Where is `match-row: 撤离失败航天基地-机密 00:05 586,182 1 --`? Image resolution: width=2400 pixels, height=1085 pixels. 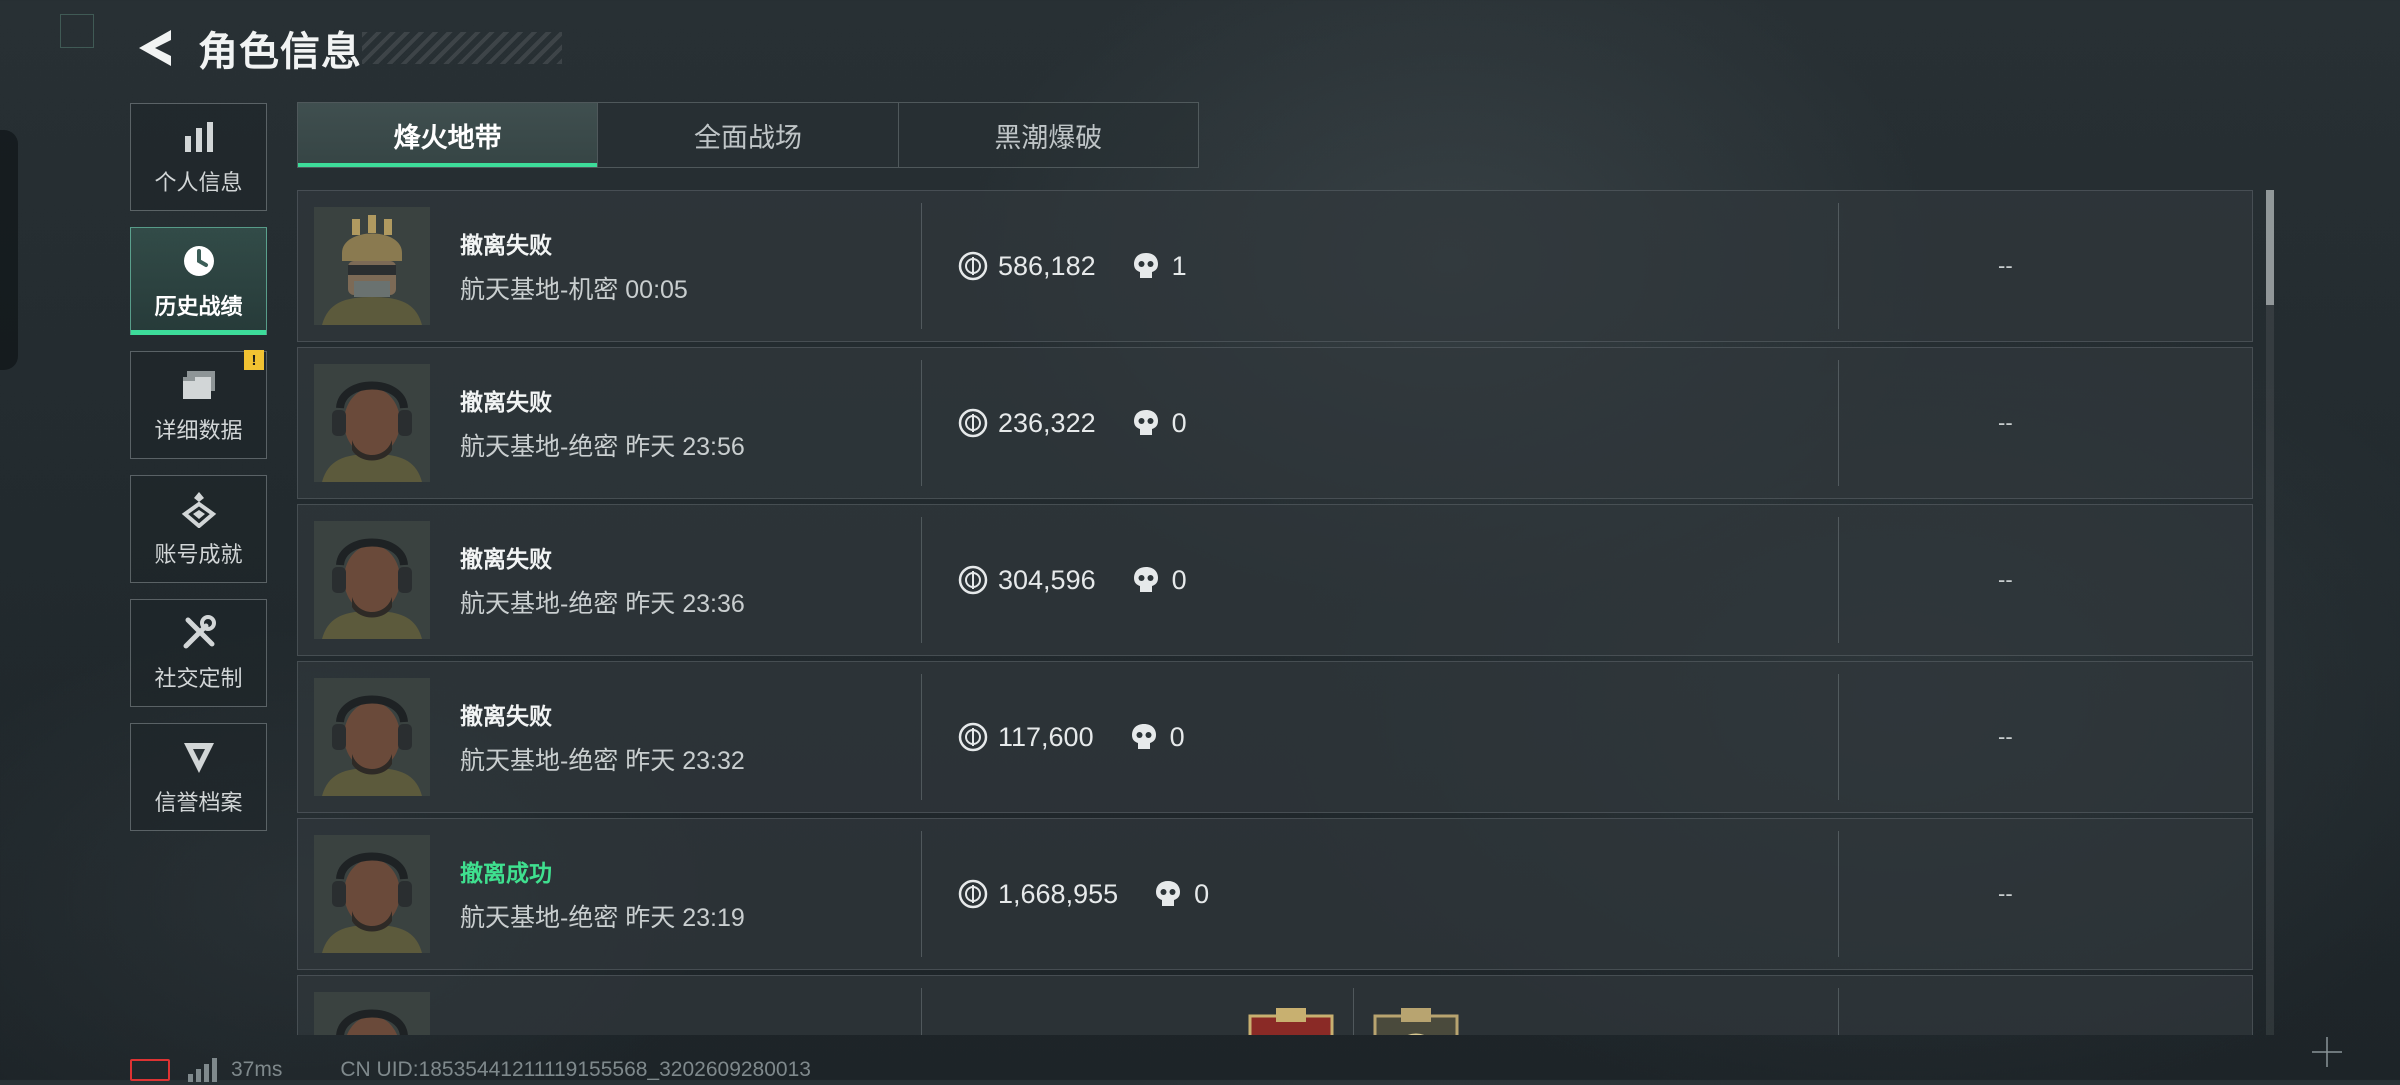 match-row: 撤离失败航天基地-机密 00:05 586,182 1 -- is located at coordinates (1275, 266).